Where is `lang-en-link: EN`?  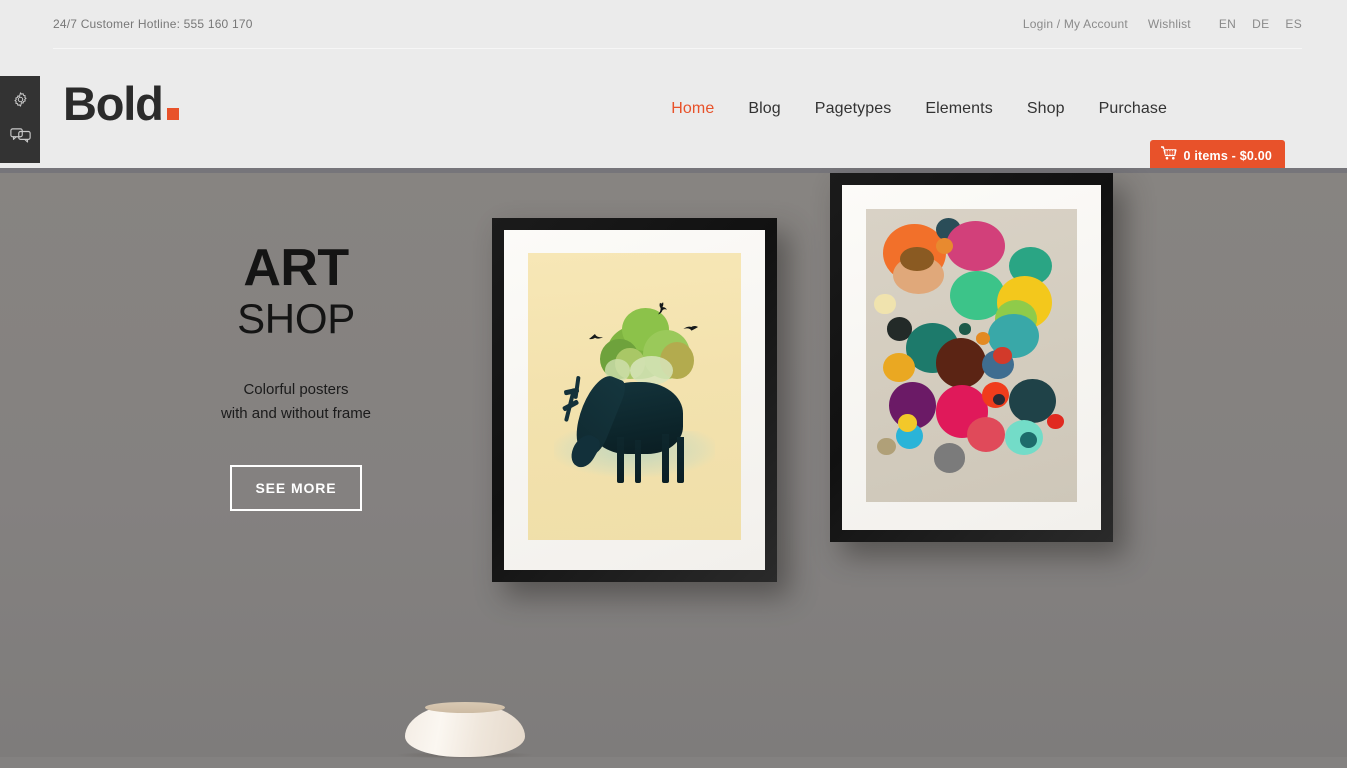 lang-en-link: EN is located at coordinates (1227, 24).